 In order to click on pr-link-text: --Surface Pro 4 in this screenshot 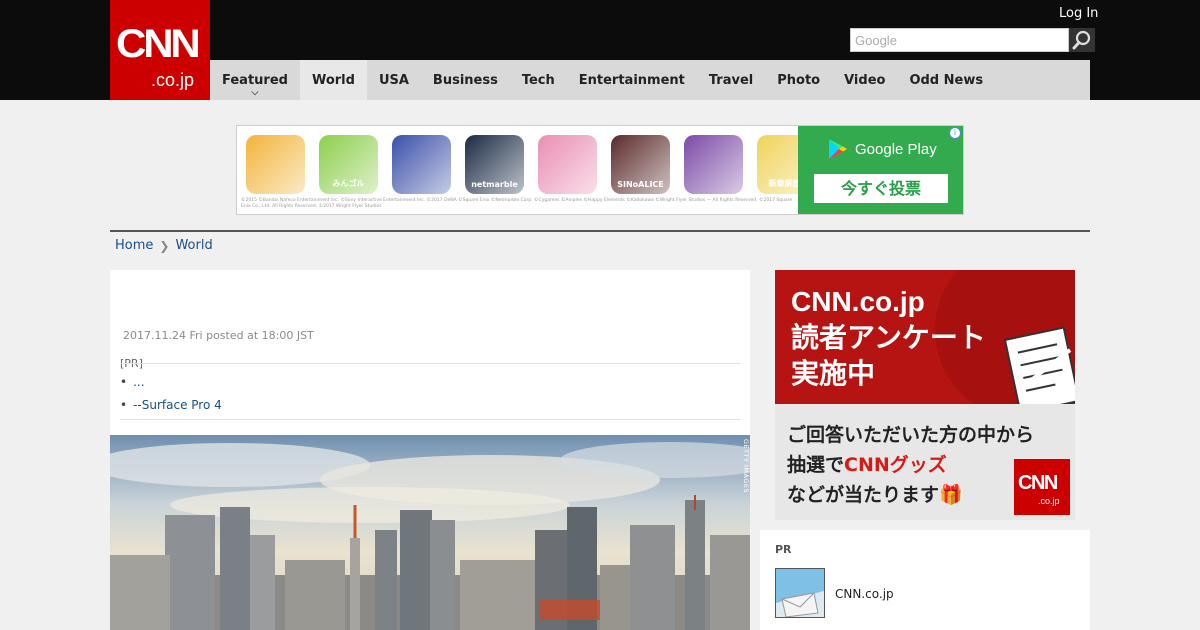, I will do `click(177, 405)`.